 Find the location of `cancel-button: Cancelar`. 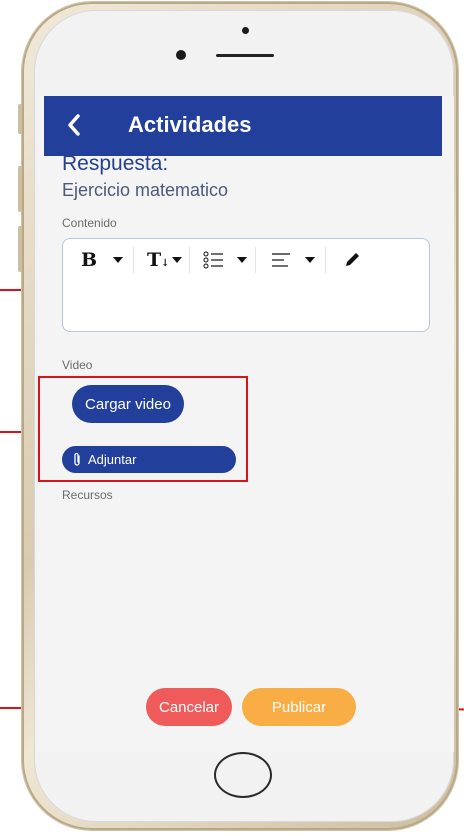

cancel-button: Cancelar is located at coordinates (189, 707).